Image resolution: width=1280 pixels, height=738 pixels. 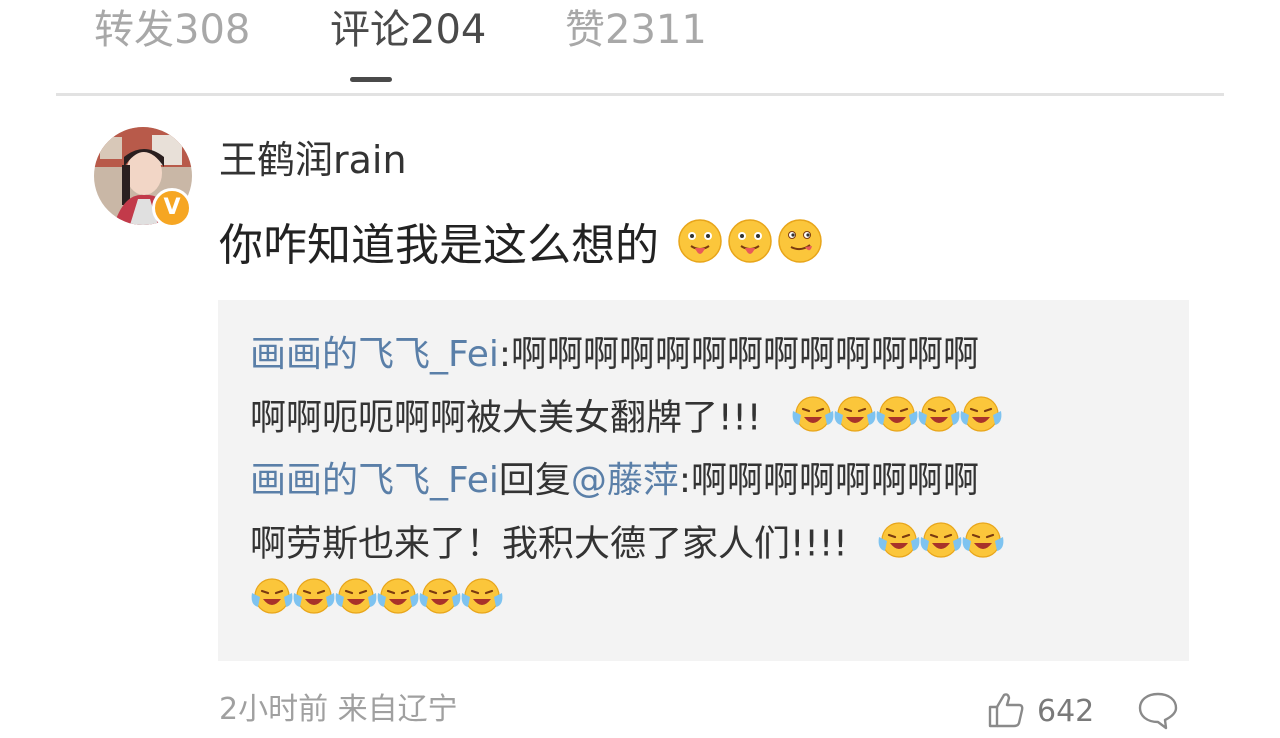 What do you see at coordinates (555, 544) in the screenshot?
I see `reply-text: 啊劳斯也来了！我积大德了家人们!!!!` at bounding box center [555, 544].